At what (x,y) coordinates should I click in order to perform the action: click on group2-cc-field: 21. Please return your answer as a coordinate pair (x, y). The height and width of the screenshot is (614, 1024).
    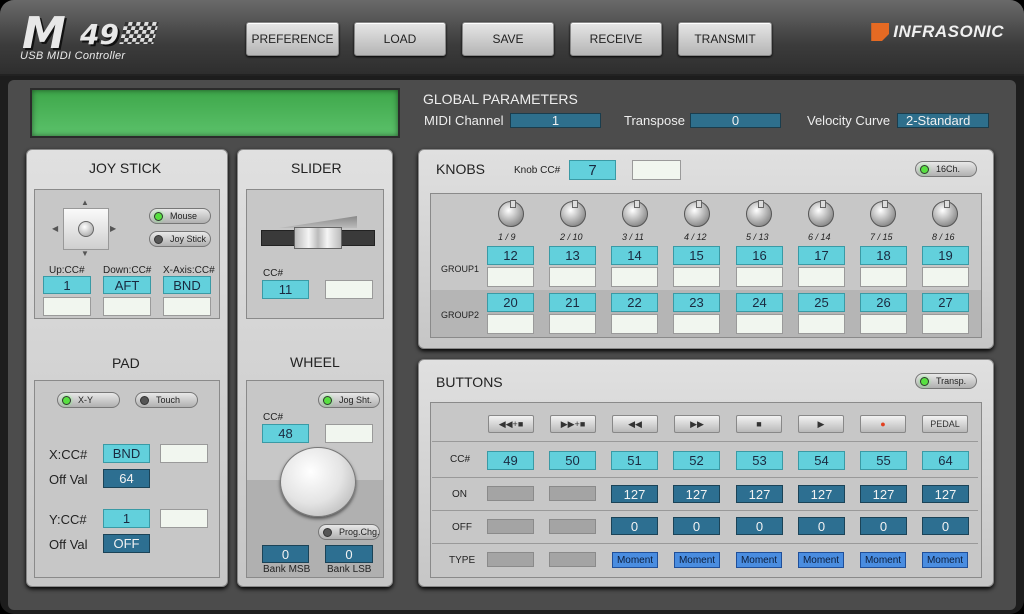
    Looking at the image, I should click on (572, 302).